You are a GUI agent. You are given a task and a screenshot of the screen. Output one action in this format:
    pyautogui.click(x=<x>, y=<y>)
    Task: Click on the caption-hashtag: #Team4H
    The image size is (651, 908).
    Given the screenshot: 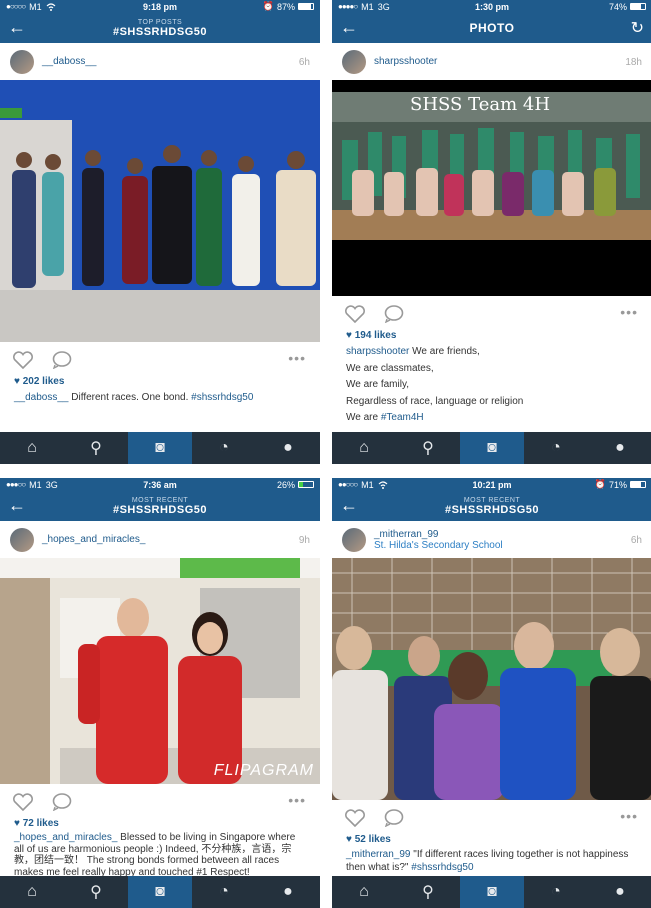 What is the action you would take?
    pyautogui.click(x=402, y=417)
    